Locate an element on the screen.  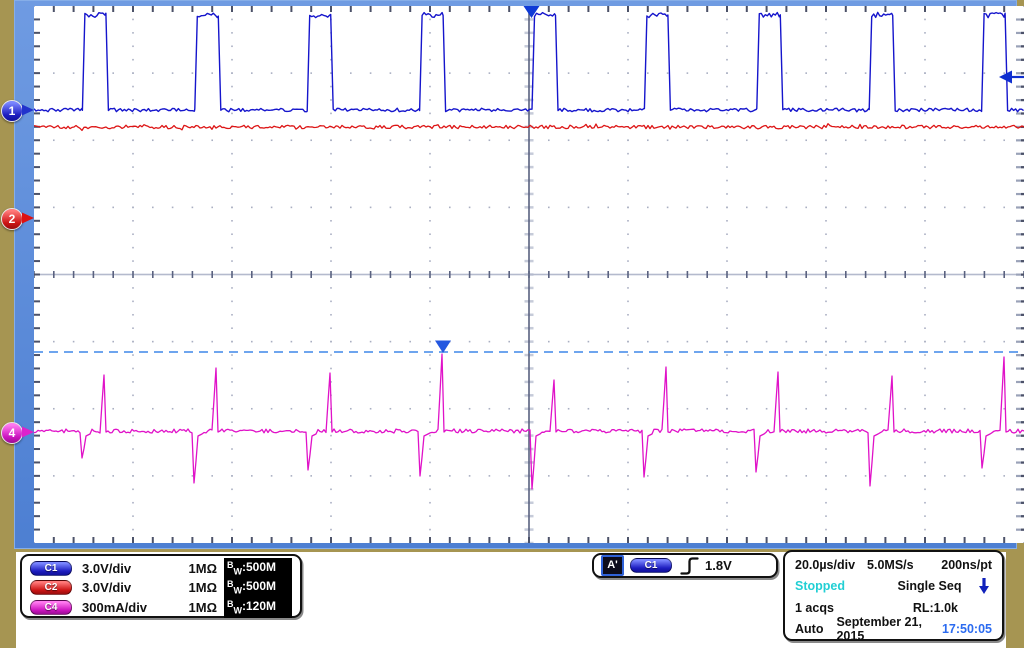
date-readout: September 21, 2015 is located at coordinates (879, 629).